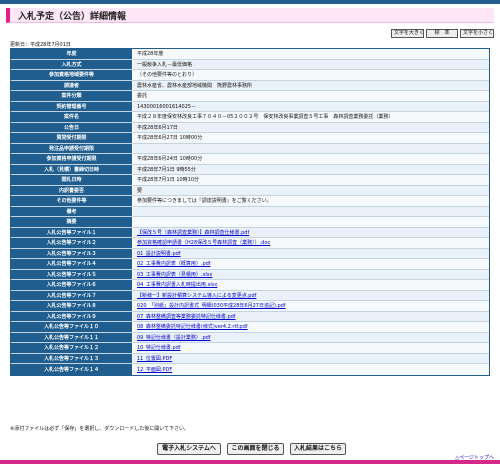 The width and height of the screenshot is (500, 464). Describe the element at coordinates (203, 242) in the screenshot. I see `attachment-link: 参加資格確認申請書（H28保改５号森林調査（業務））.doc` at that location.